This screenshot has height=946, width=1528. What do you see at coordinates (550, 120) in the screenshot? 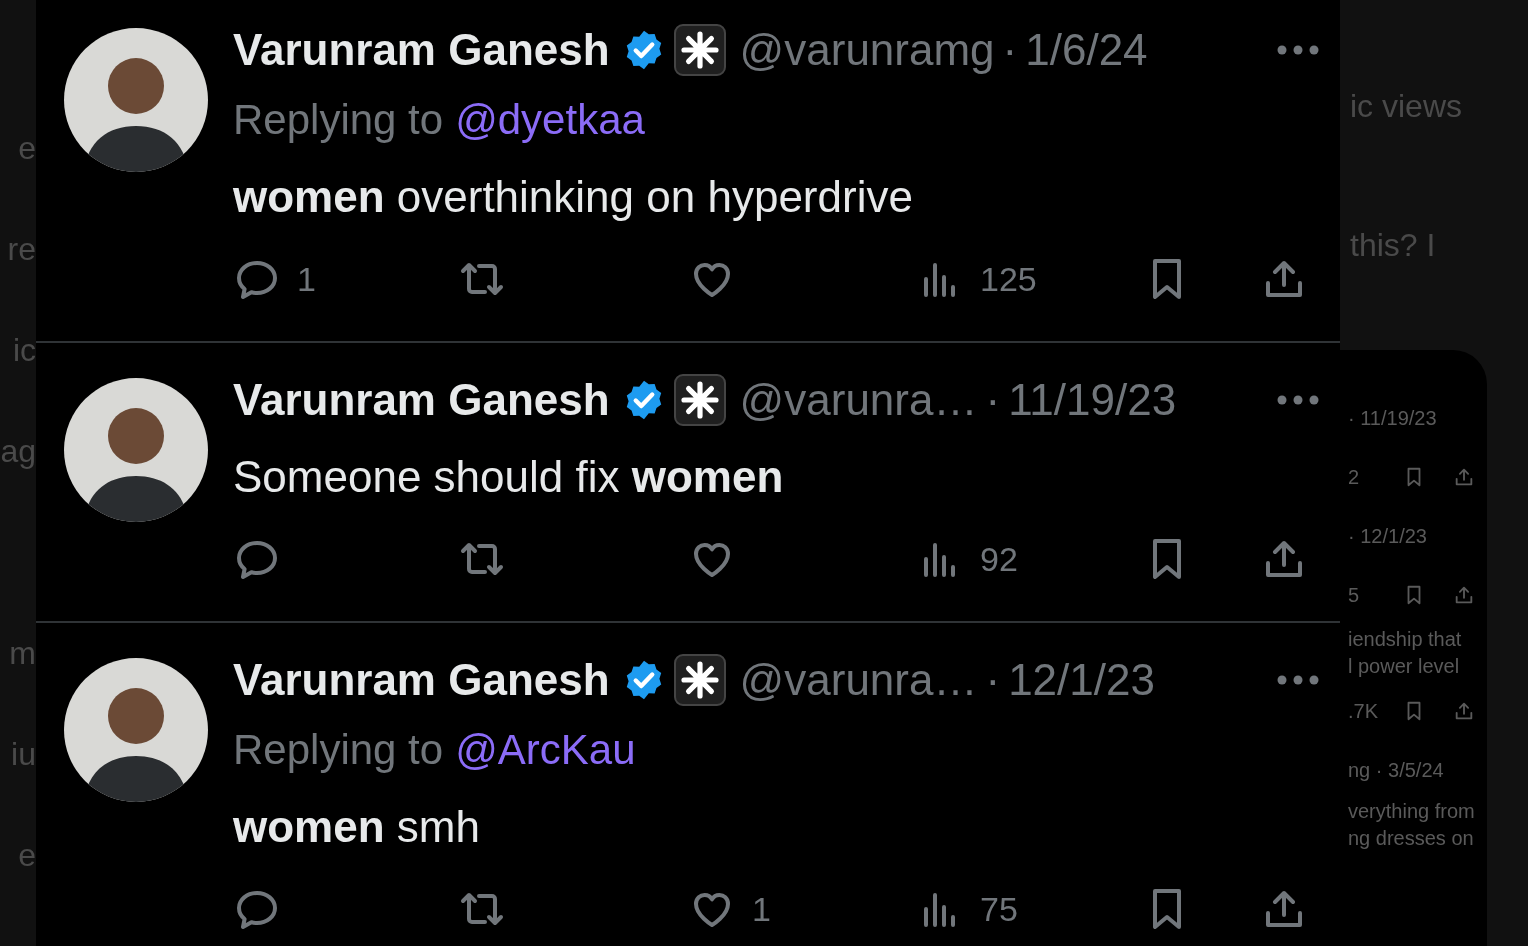
I see `mention-link: @dyetkaa` at bounding box center [550, 120].